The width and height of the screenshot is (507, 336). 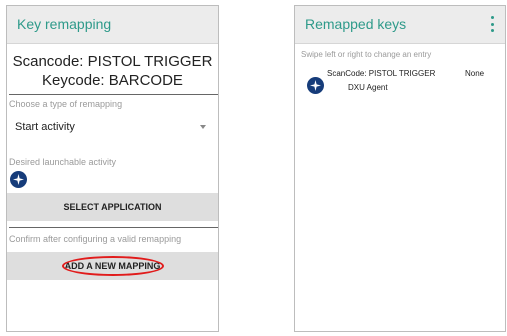 I want to click on entry-app-name: DXU Agent, so click(x=368, y=87).